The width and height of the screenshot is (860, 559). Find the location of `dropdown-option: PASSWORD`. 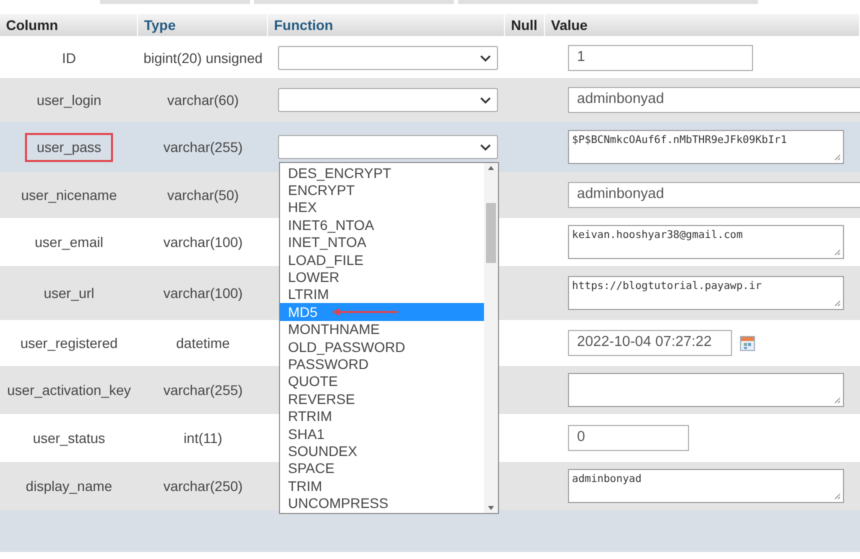

dropdown-option: PASSWORD is located at coordinates (382, 364).